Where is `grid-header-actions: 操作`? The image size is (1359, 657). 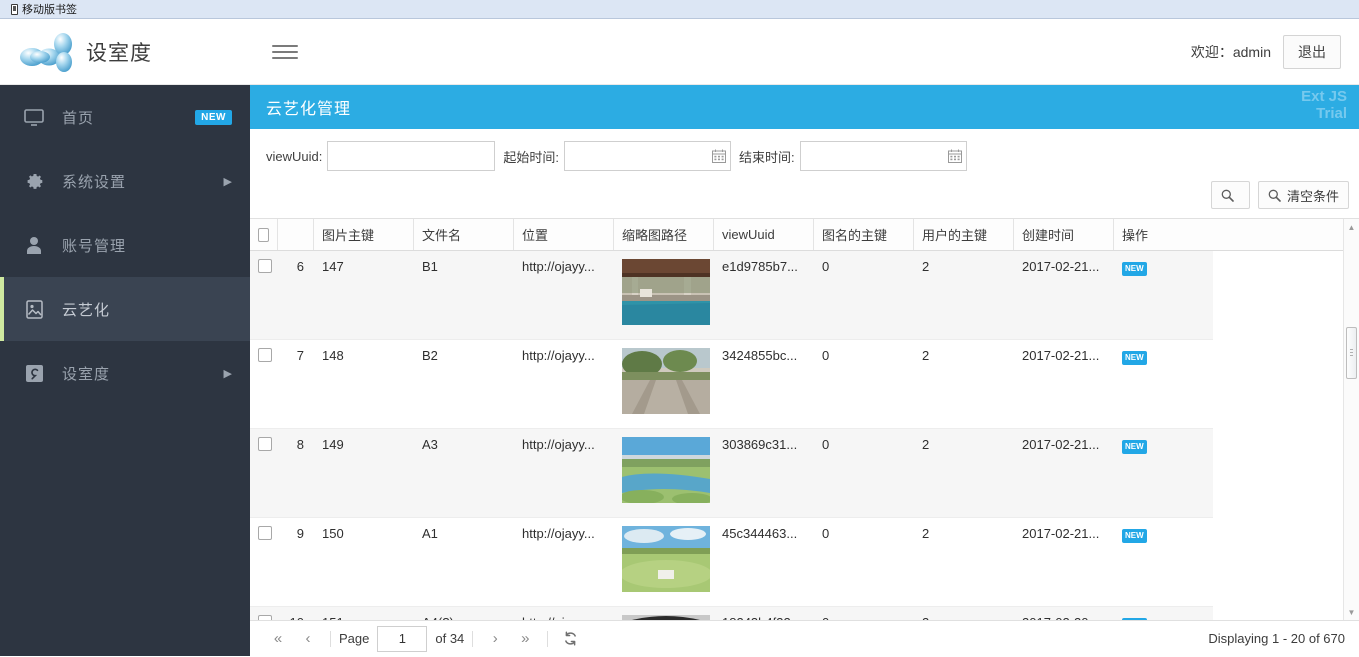 grid-header-actions: 操作 is located at coordinates (1236, 234).